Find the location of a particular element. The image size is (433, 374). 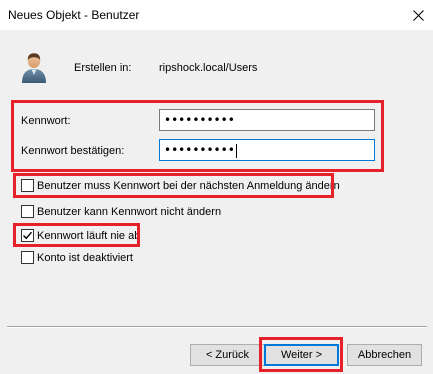

option-label: Kennwort läuft nie ab is located at coordinates (89, 235).